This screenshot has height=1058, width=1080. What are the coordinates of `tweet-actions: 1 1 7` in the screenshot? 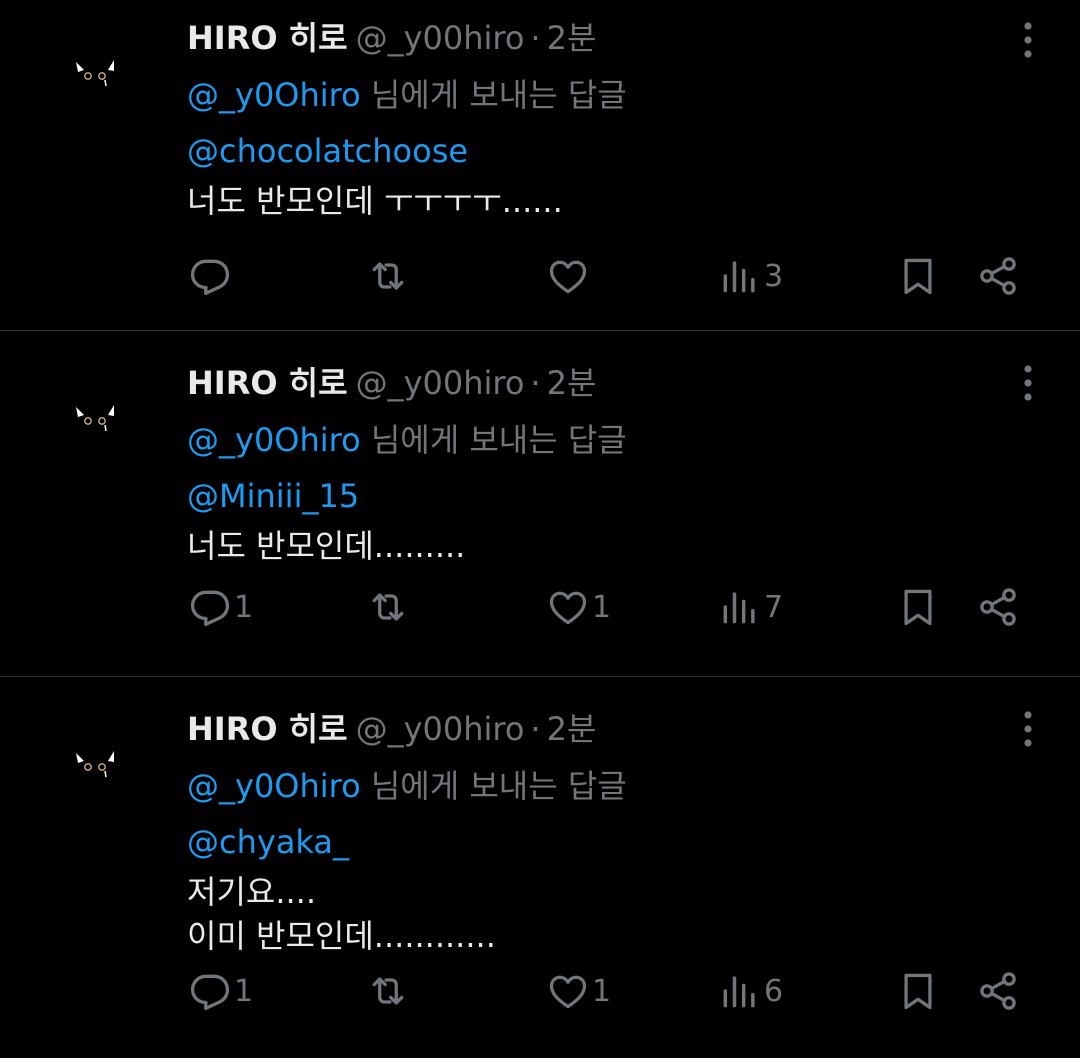 It's located at (605, 607).